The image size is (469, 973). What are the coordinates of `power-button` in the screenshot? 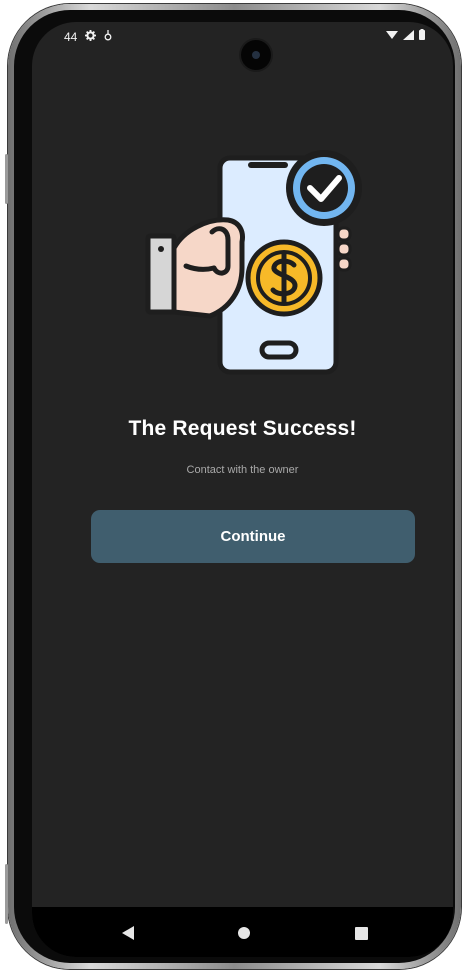 It's located at (6, 179).